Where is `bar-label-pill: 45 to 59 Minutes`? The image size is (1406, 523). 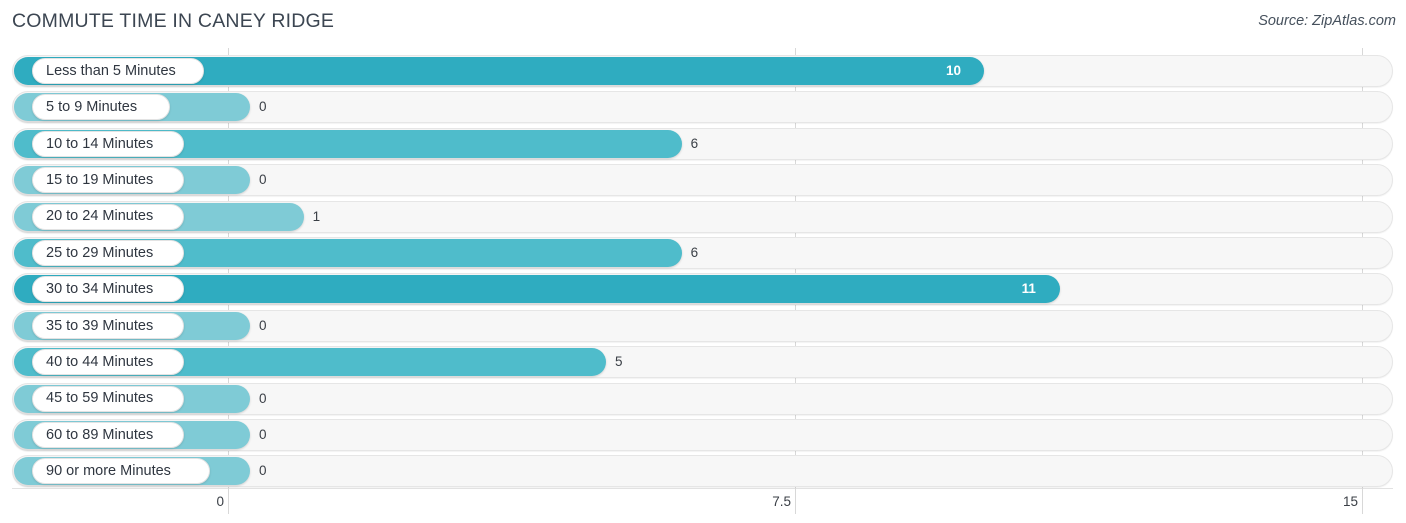
bar-label-pill: 45 to 59 Minutes is located at coordinates (108, 398).